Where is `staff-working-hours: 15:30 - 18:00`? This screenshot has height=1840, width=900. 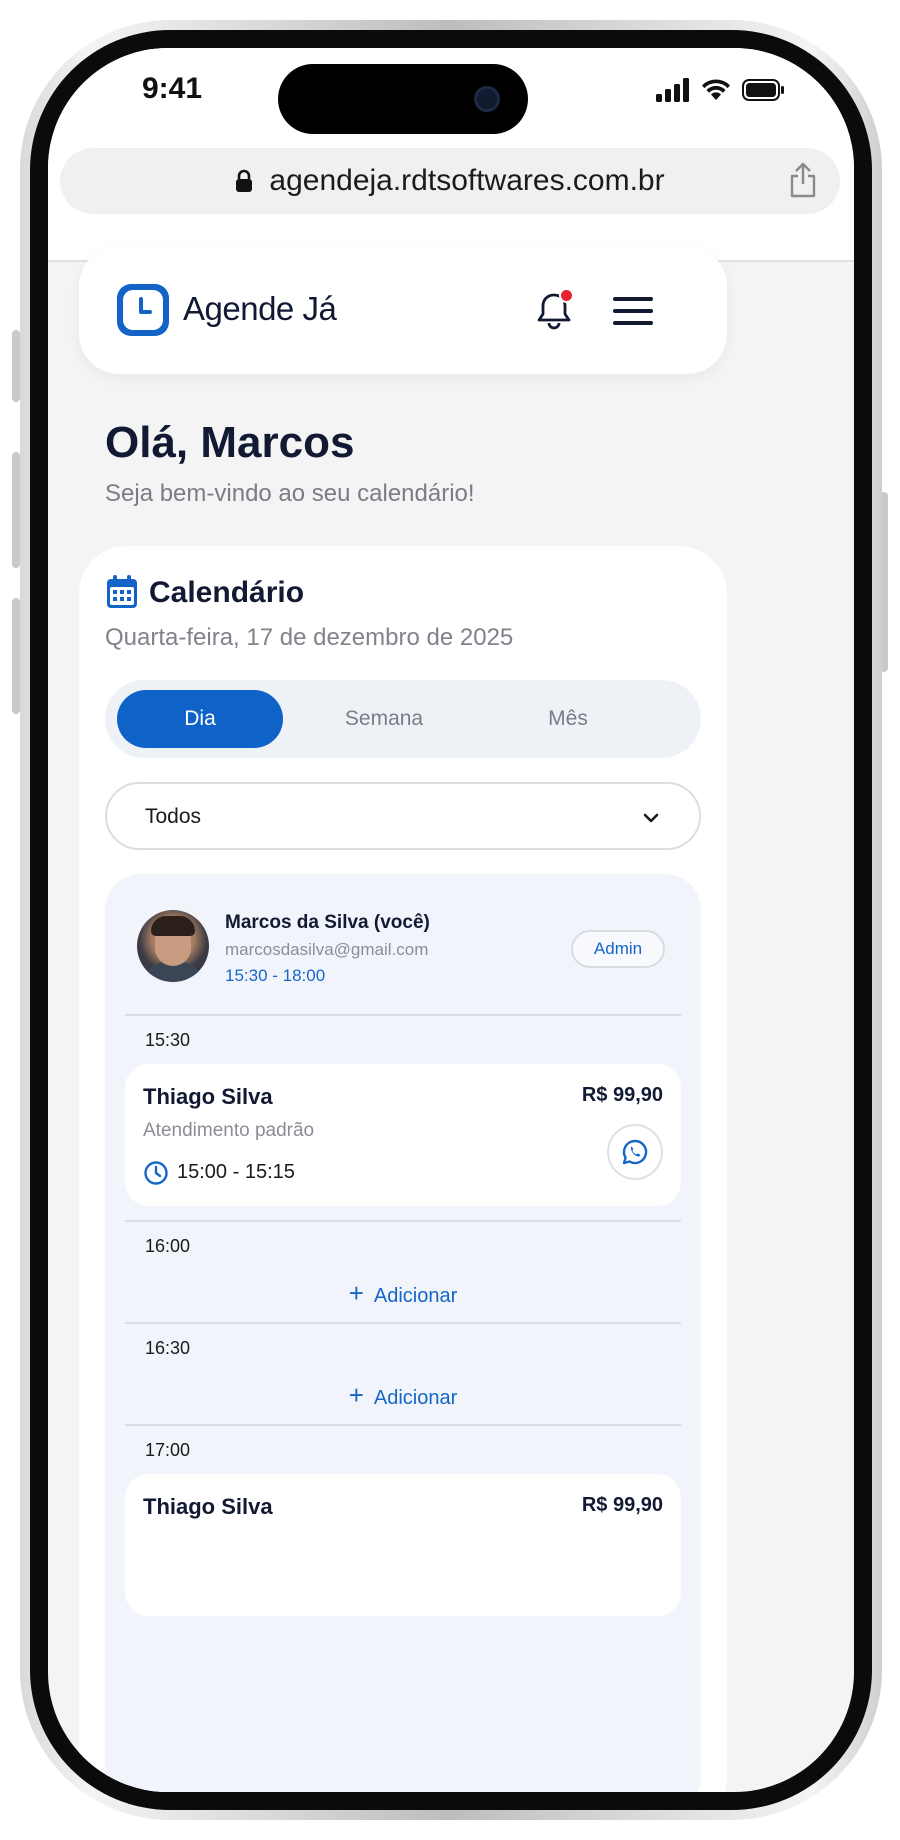
staff-working-hours: 15:30 - 18:00 is located at coordinates (275, 975).